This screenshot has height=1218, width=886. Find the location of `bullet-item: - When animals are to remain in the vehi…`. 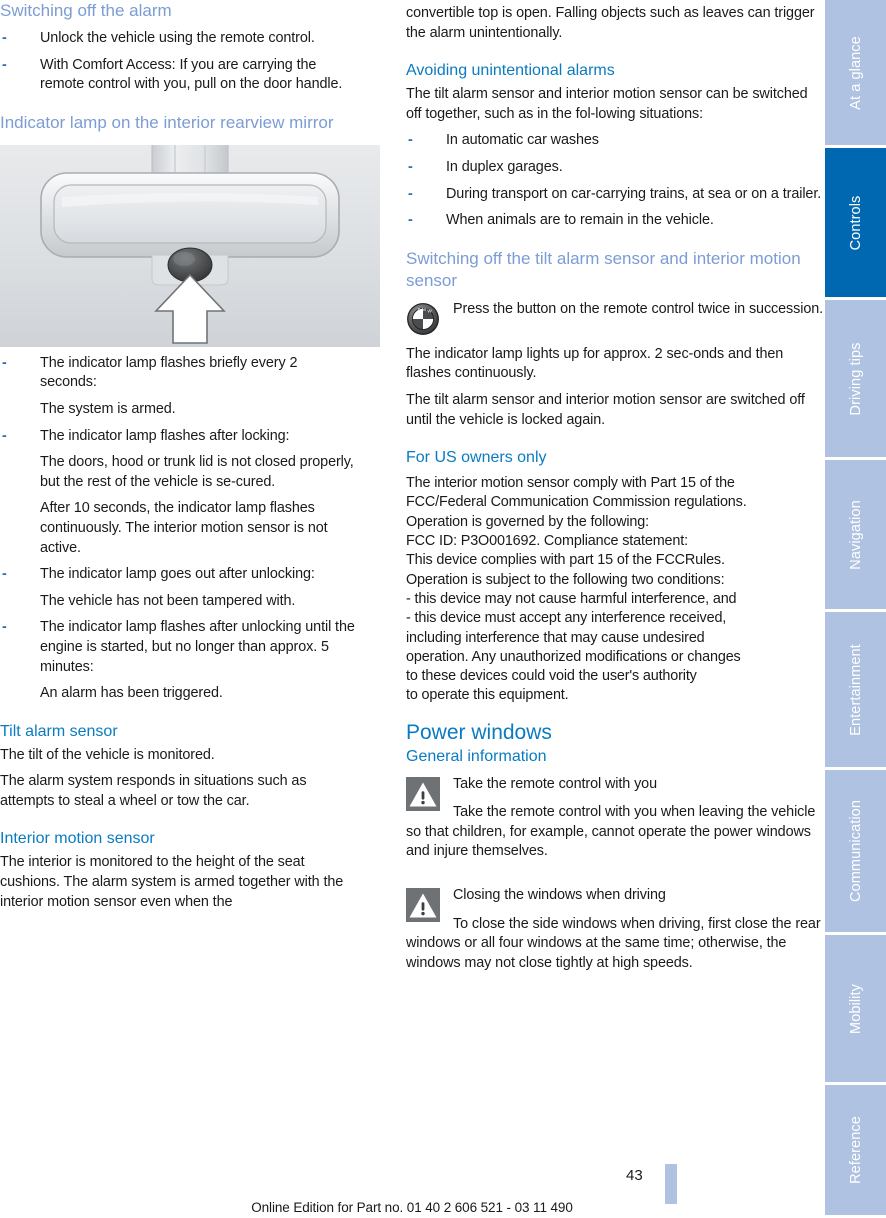

bullet-item: - When animals are to remain in the vehi… is located at coordinates (615, 221).